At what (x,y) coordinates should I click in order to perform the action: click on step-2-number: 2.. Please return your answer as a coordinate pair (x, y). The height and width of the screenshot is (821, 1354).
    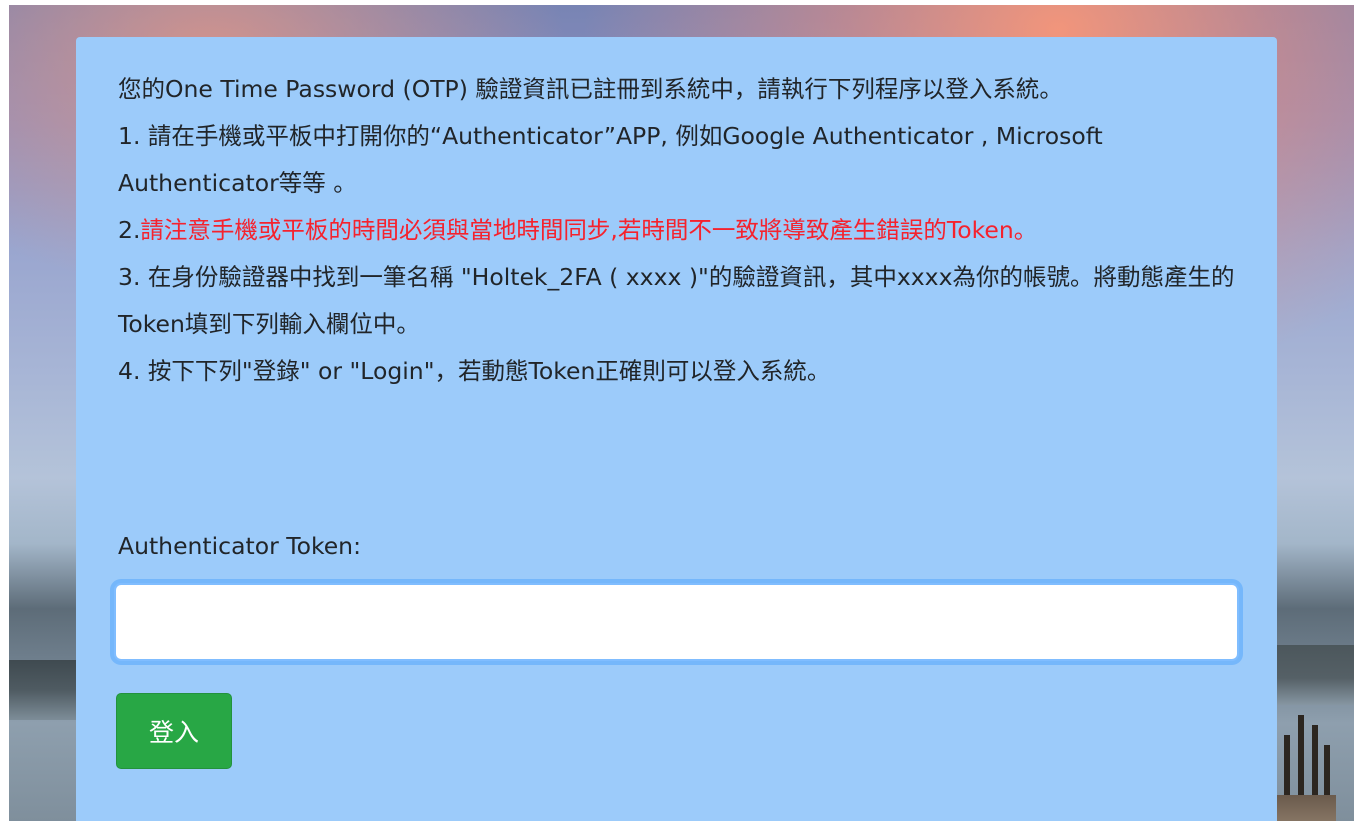
    Looking at the image, I should click on (129, 230).